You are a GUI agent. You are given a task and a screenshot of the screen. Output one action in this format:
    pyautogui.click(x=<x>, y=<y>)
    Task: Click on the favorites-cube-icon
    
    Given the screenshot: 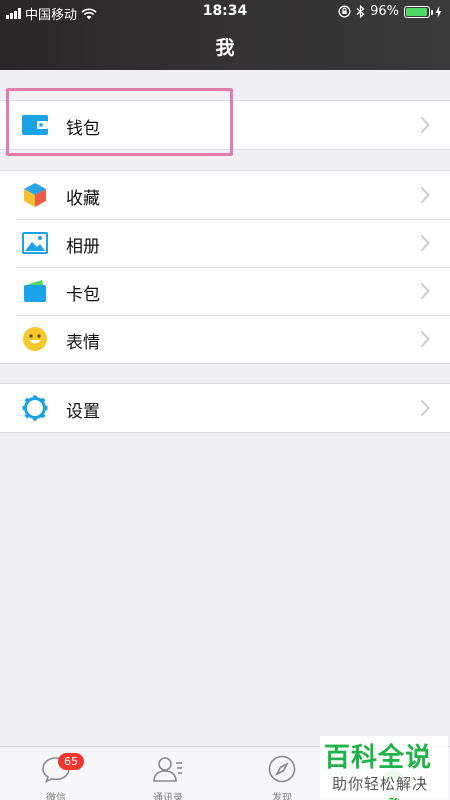 What is the action you would take?
    pyautogui.click(x=35, y=195)
    